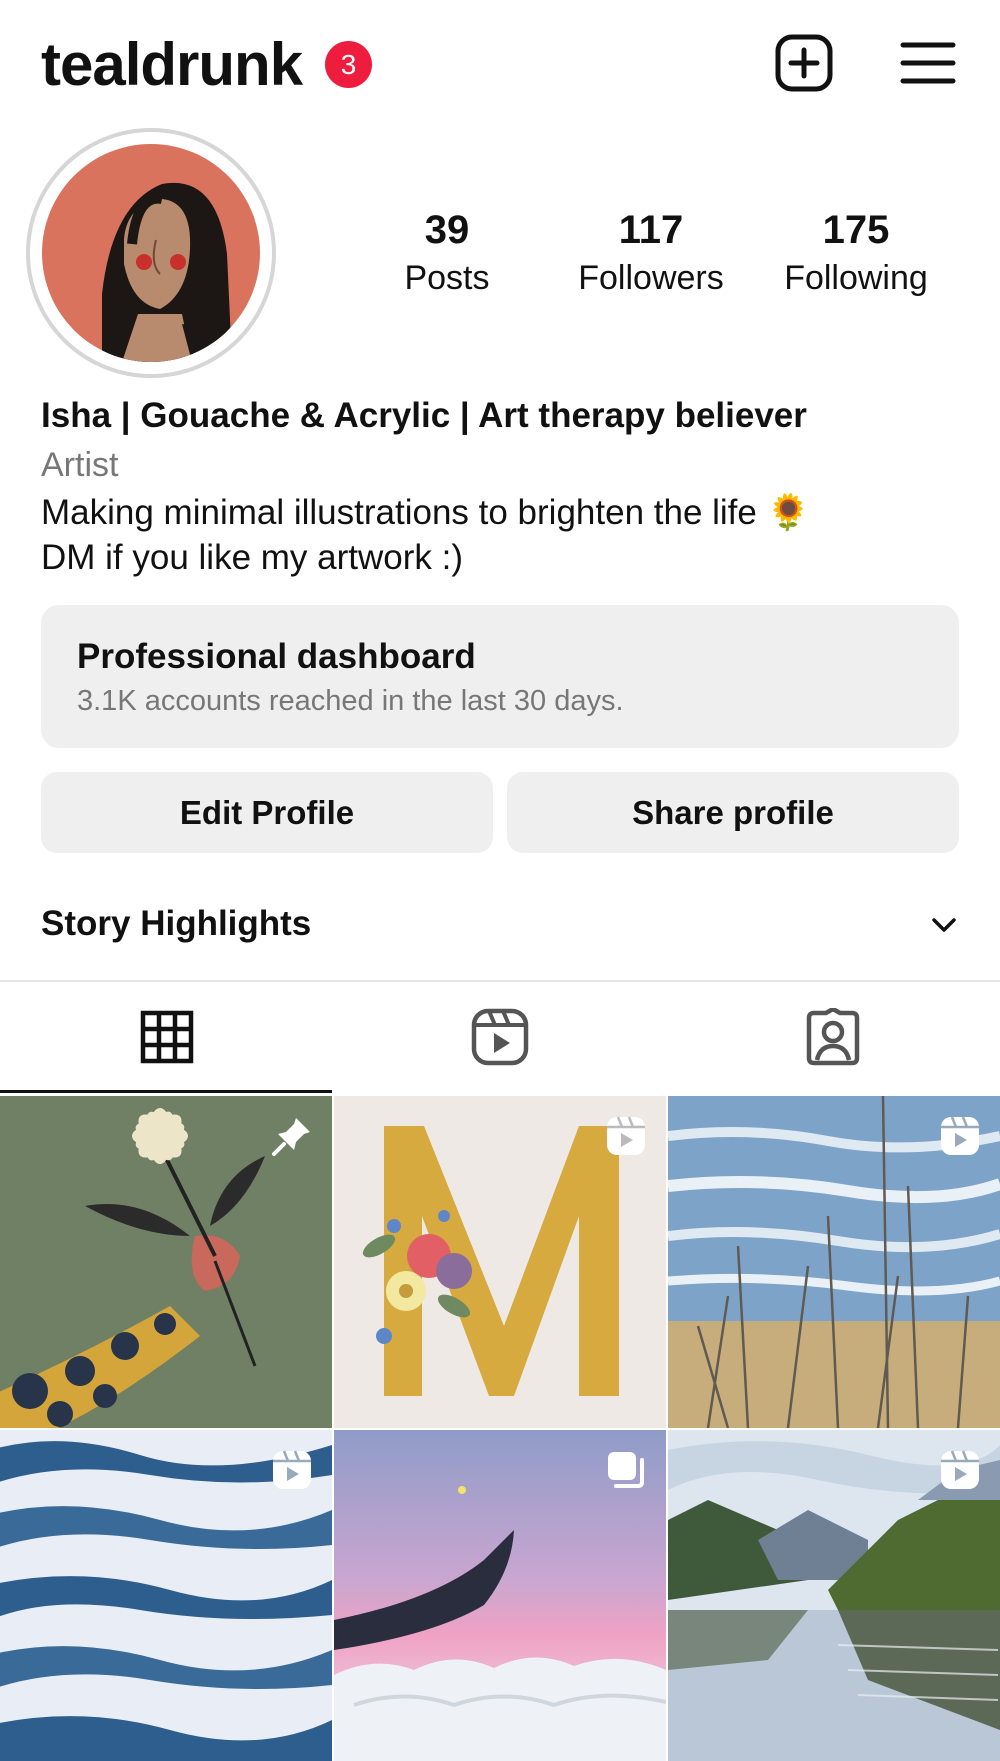  I want to click on chevron-down-icon, so click(944, 926).